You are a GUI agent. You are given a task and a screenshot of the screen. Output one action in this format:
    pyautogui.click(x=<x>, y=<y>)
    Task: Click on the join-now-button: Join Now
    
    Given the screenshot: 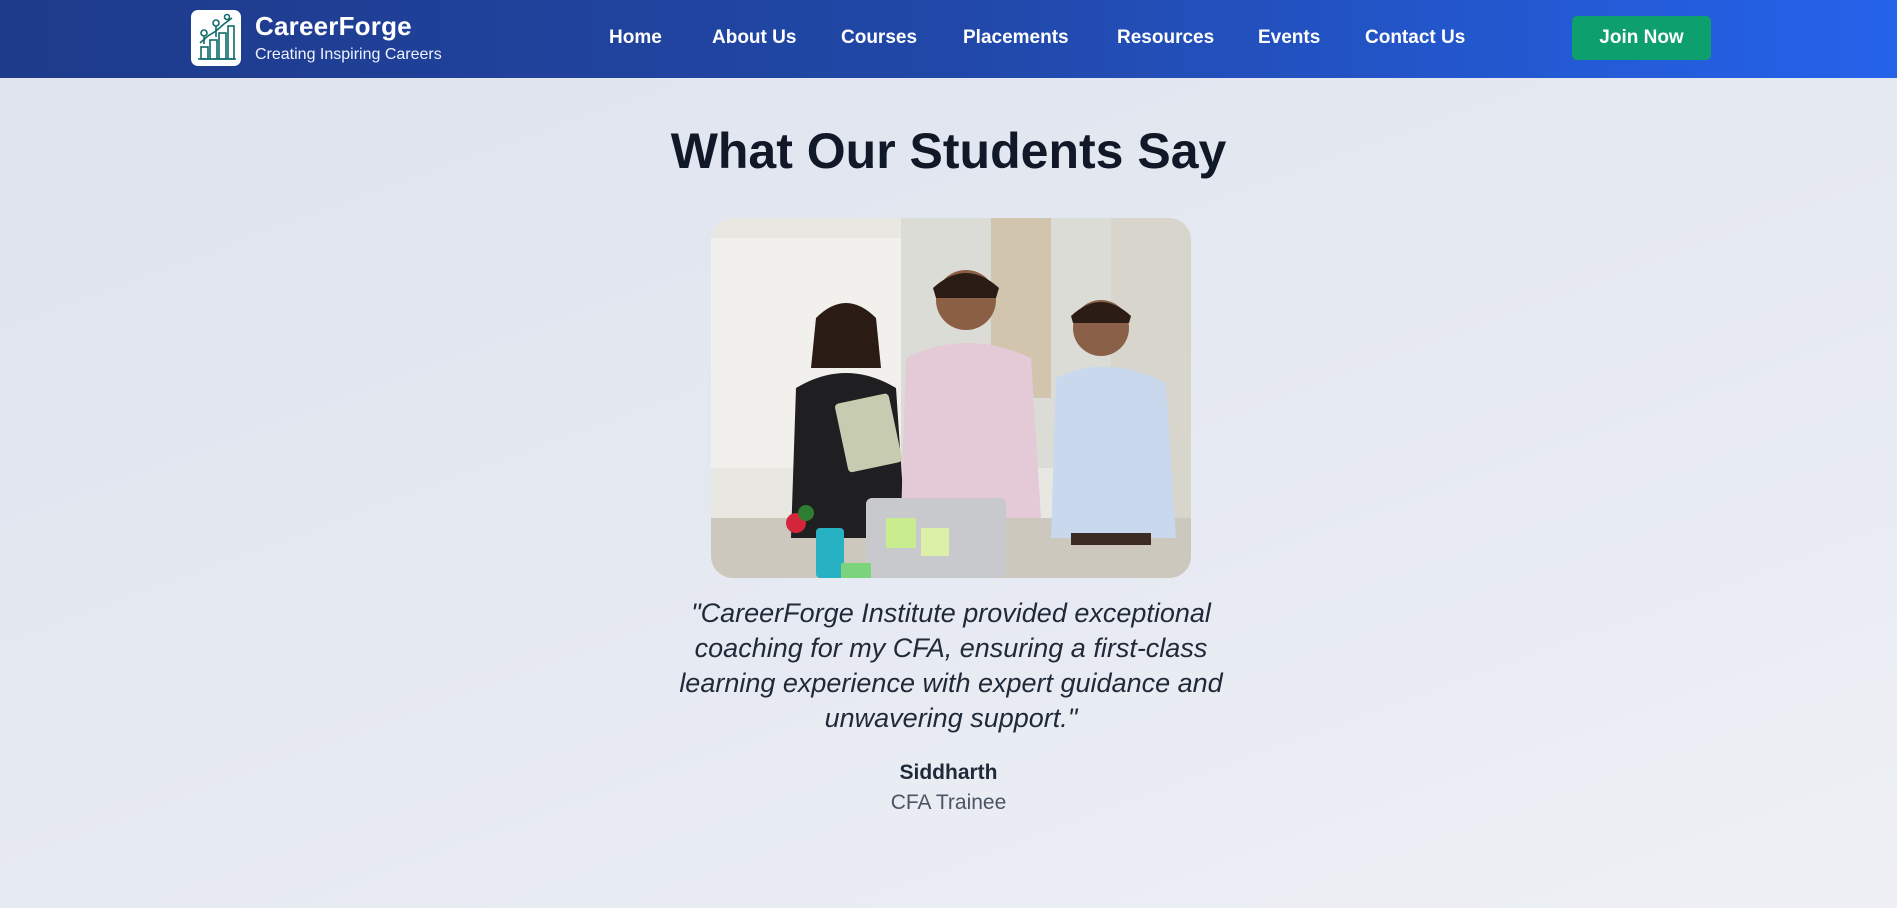 What is the action you would take?
    pyautogui.click(x=1641, y=38)
    